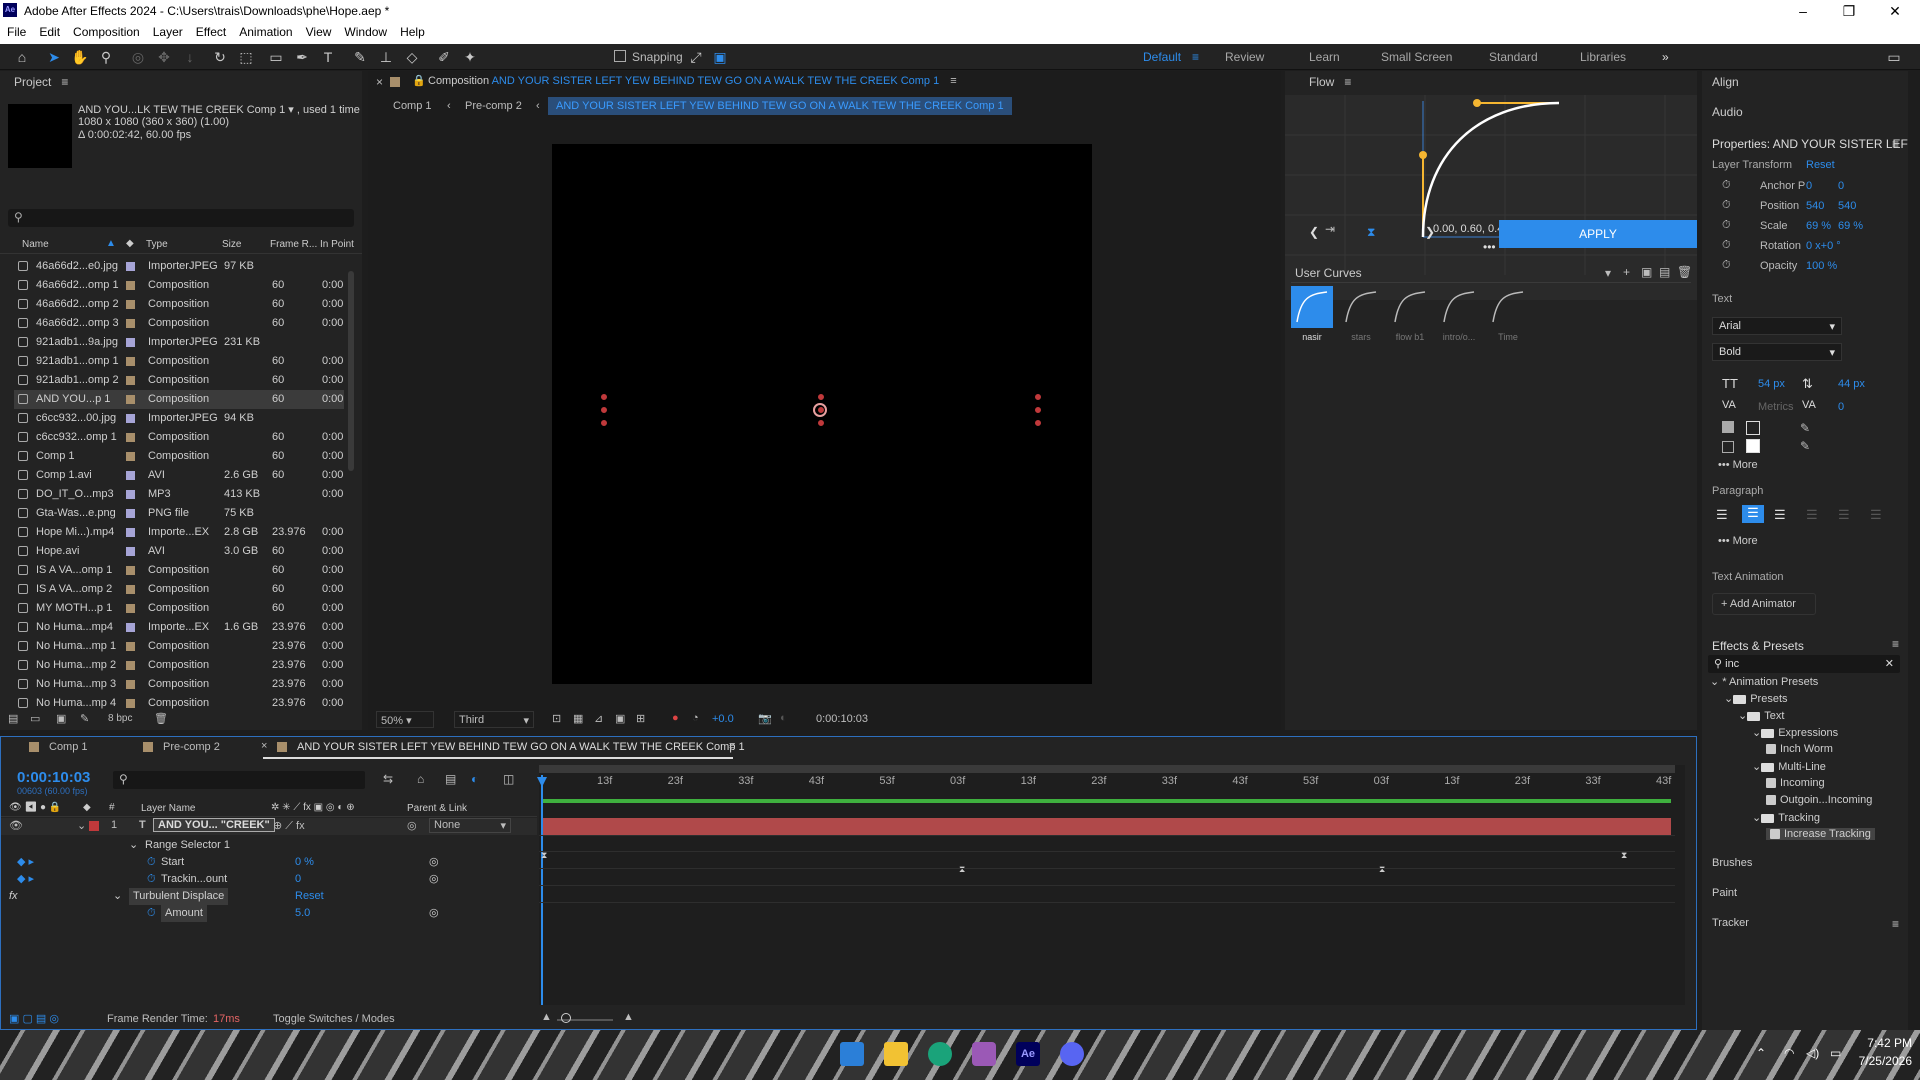  I want to click on col-in-point: In Point, so click(337, 244).